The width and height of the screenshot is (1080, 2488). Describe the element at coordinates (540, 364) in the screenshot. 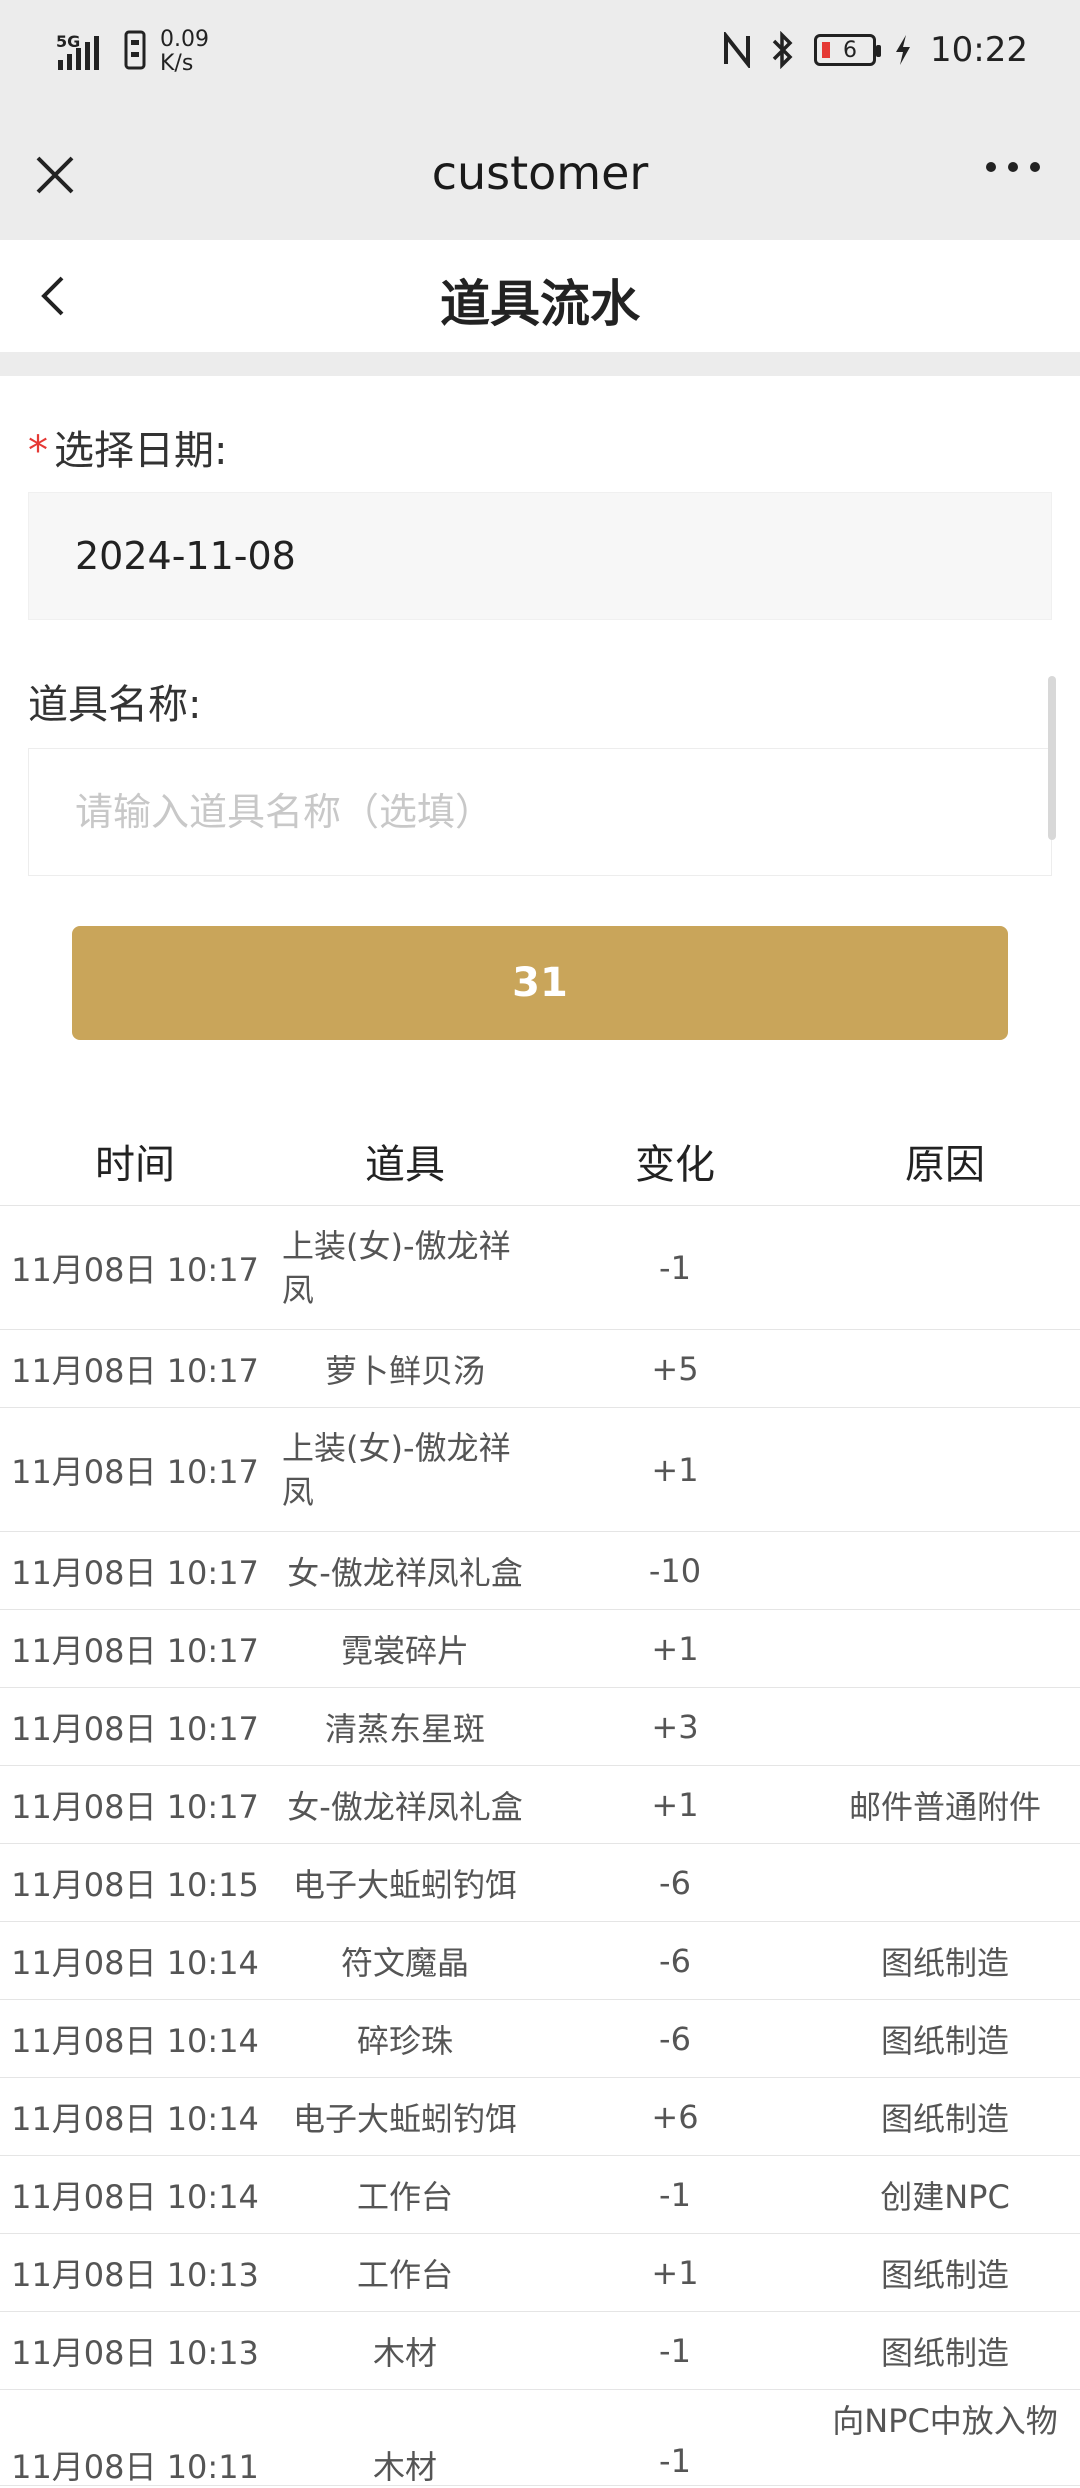

I see `header-divider` at that location.